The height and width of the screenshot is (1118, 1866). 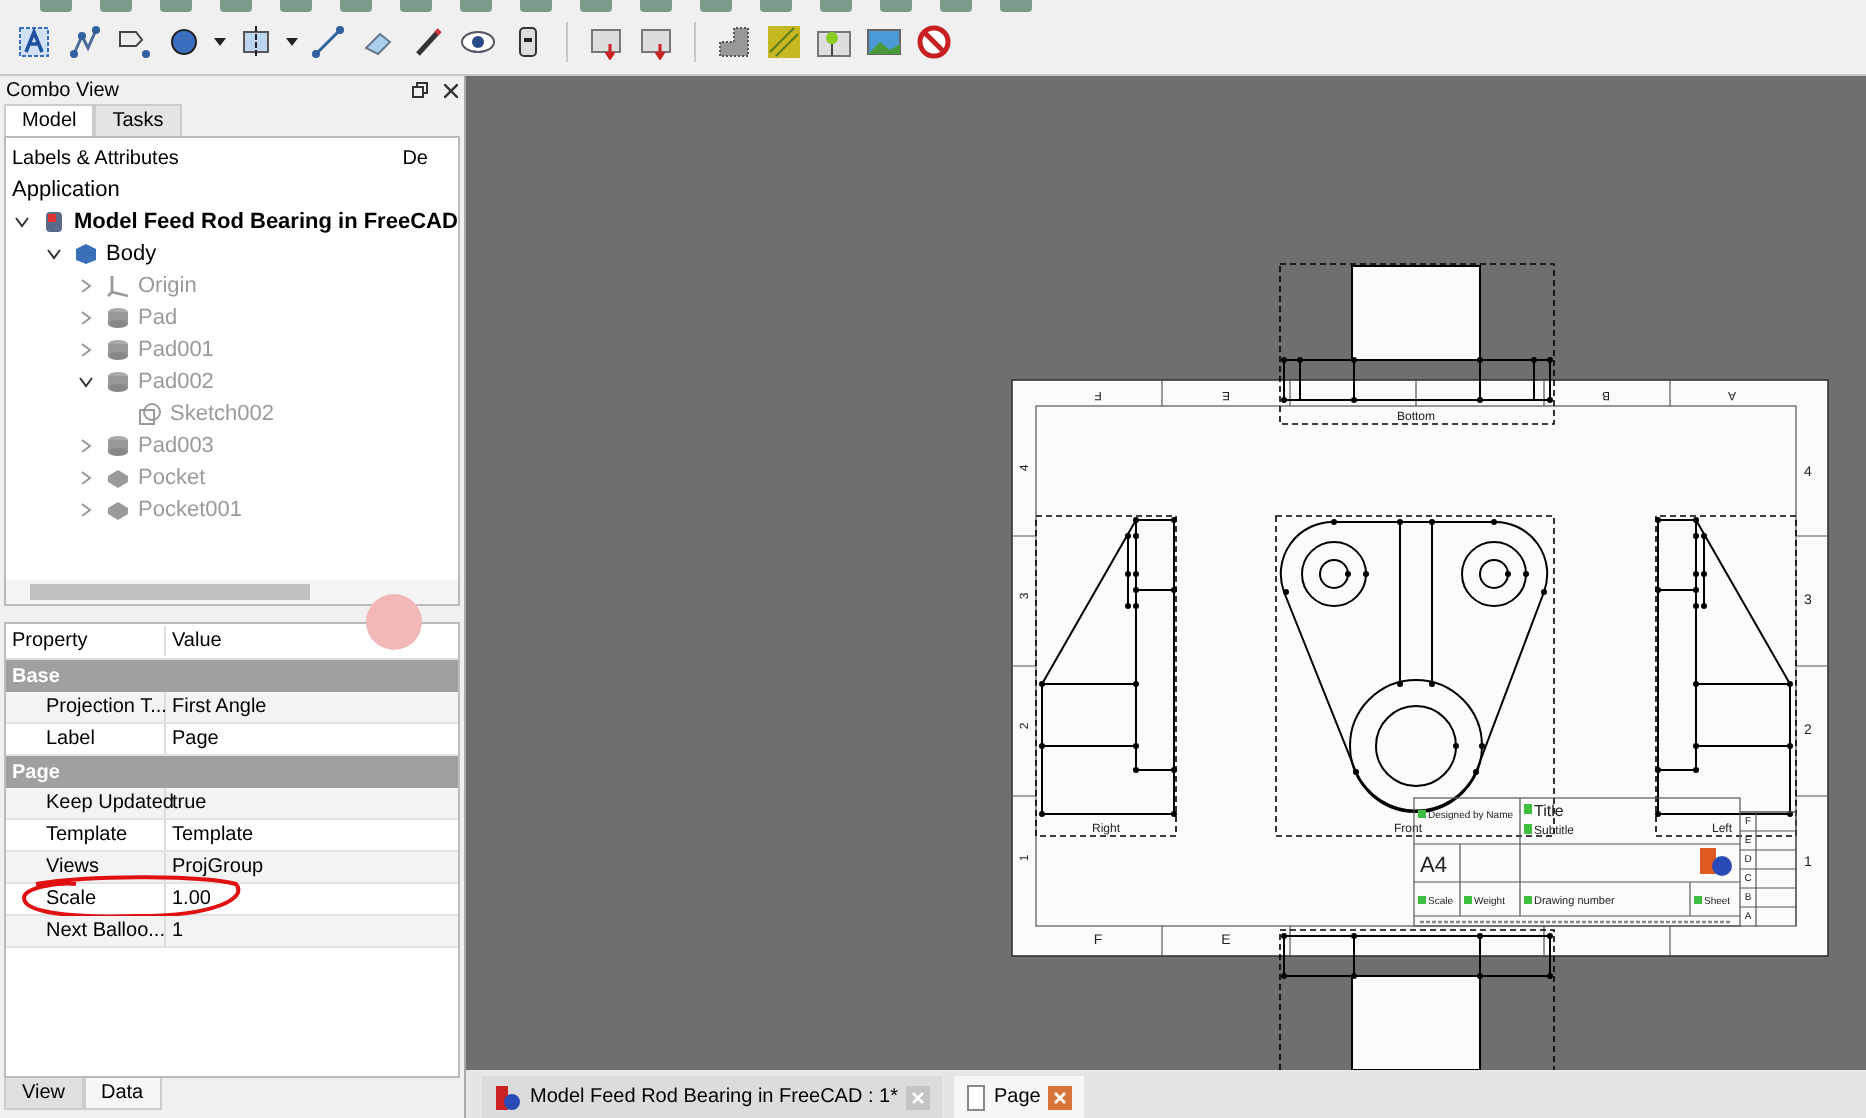 I want to click on nodes-icon, so click(x=84, y=42).